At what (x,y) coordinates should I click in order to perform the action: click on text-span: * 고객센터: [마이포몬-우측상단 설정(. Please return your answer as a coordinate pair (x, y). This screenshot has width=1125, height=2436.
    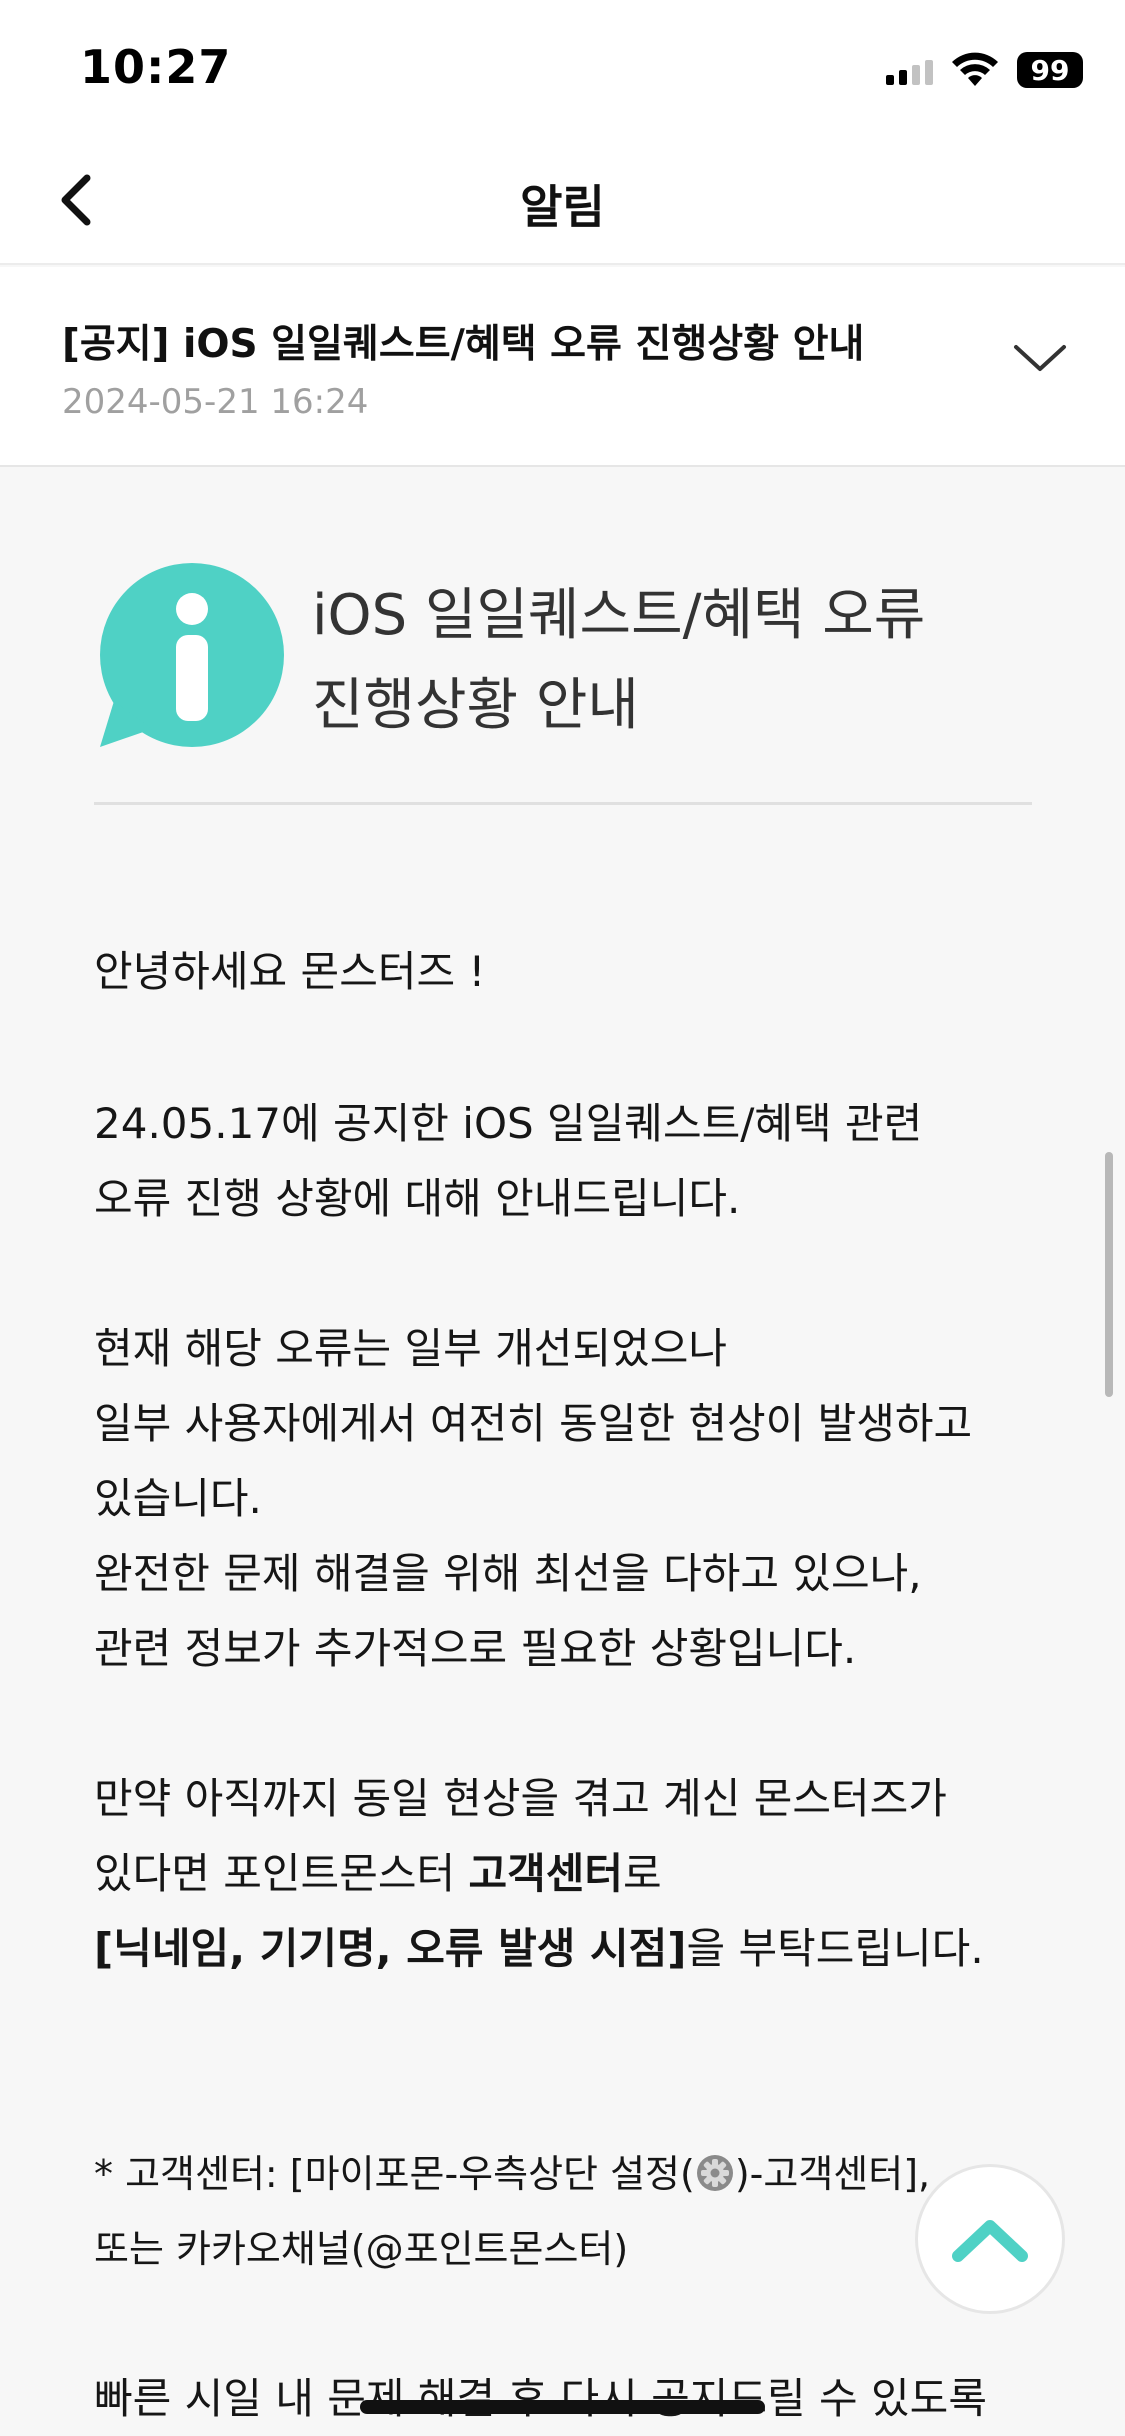
    Looking at the image, I should click on (394, 2174).